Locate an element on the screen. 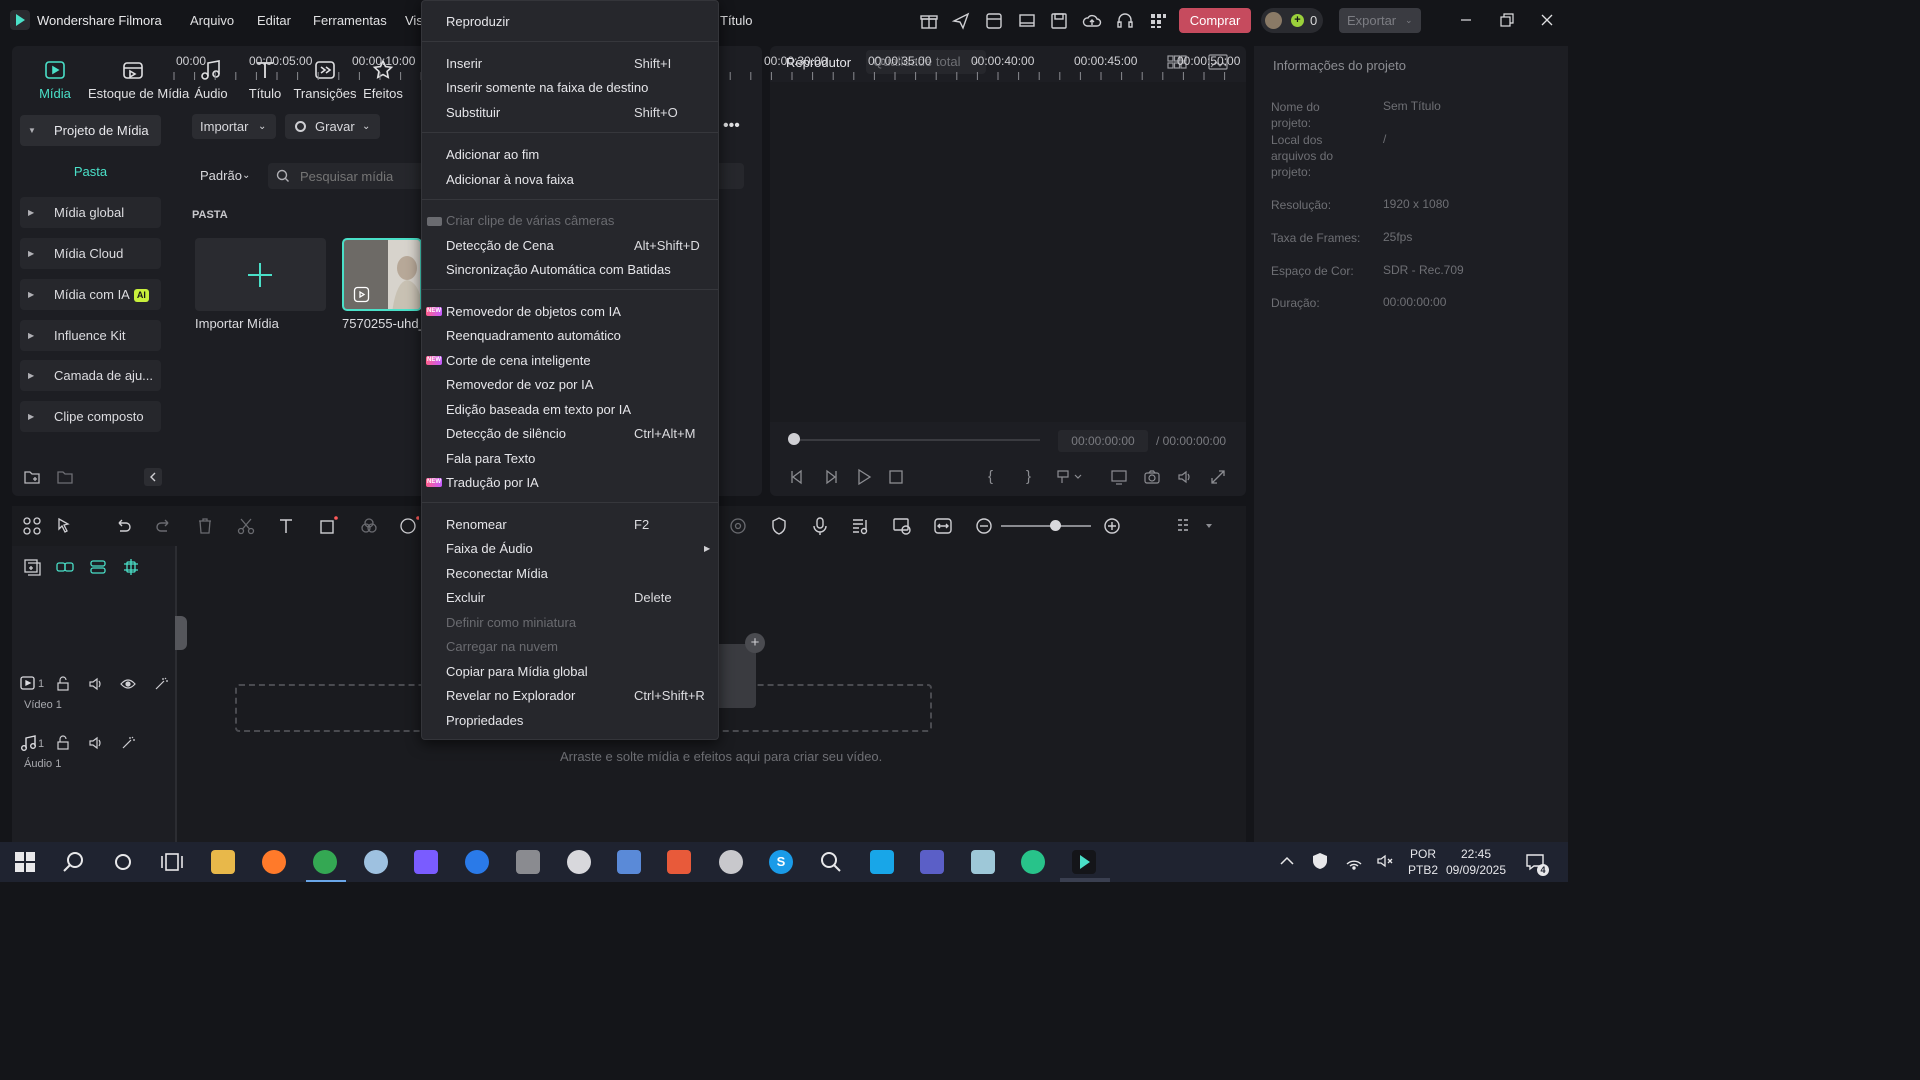 The width and height of the screenshot is (1920, 1080). stop-icon is located at coordinates (896, 477).